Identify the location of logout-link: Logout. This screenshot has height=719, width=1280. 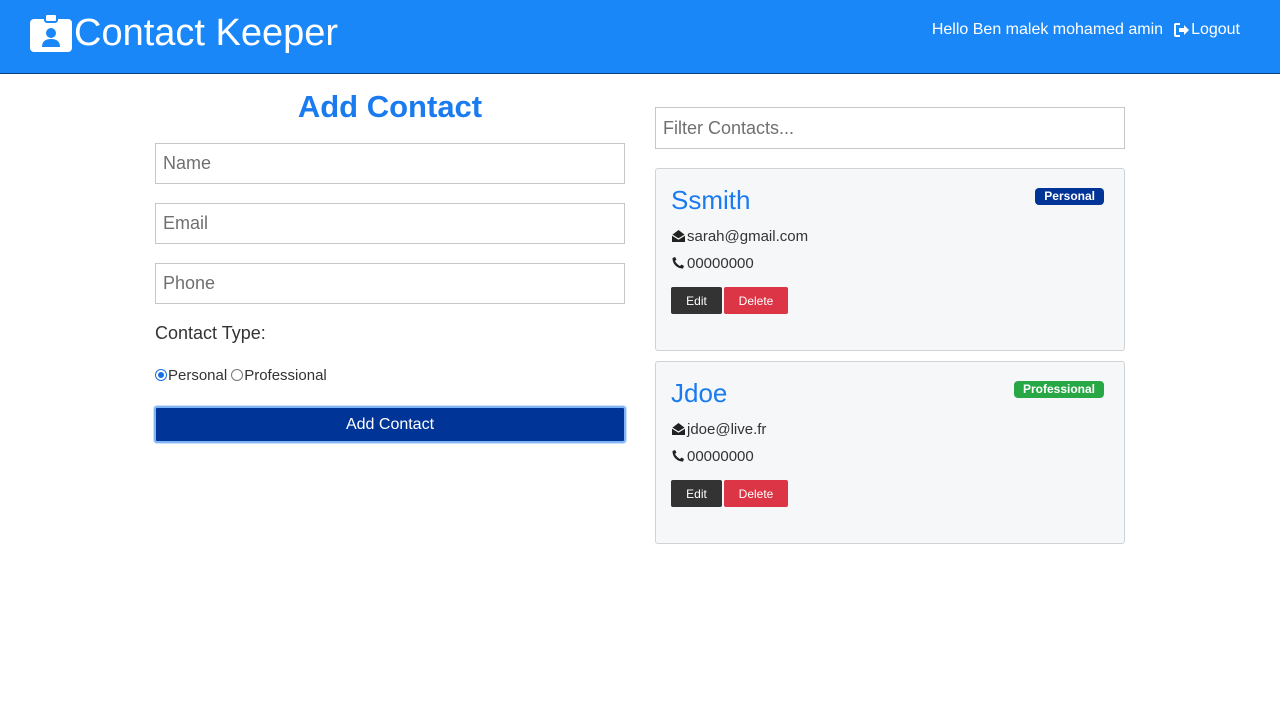
(1207, 30).